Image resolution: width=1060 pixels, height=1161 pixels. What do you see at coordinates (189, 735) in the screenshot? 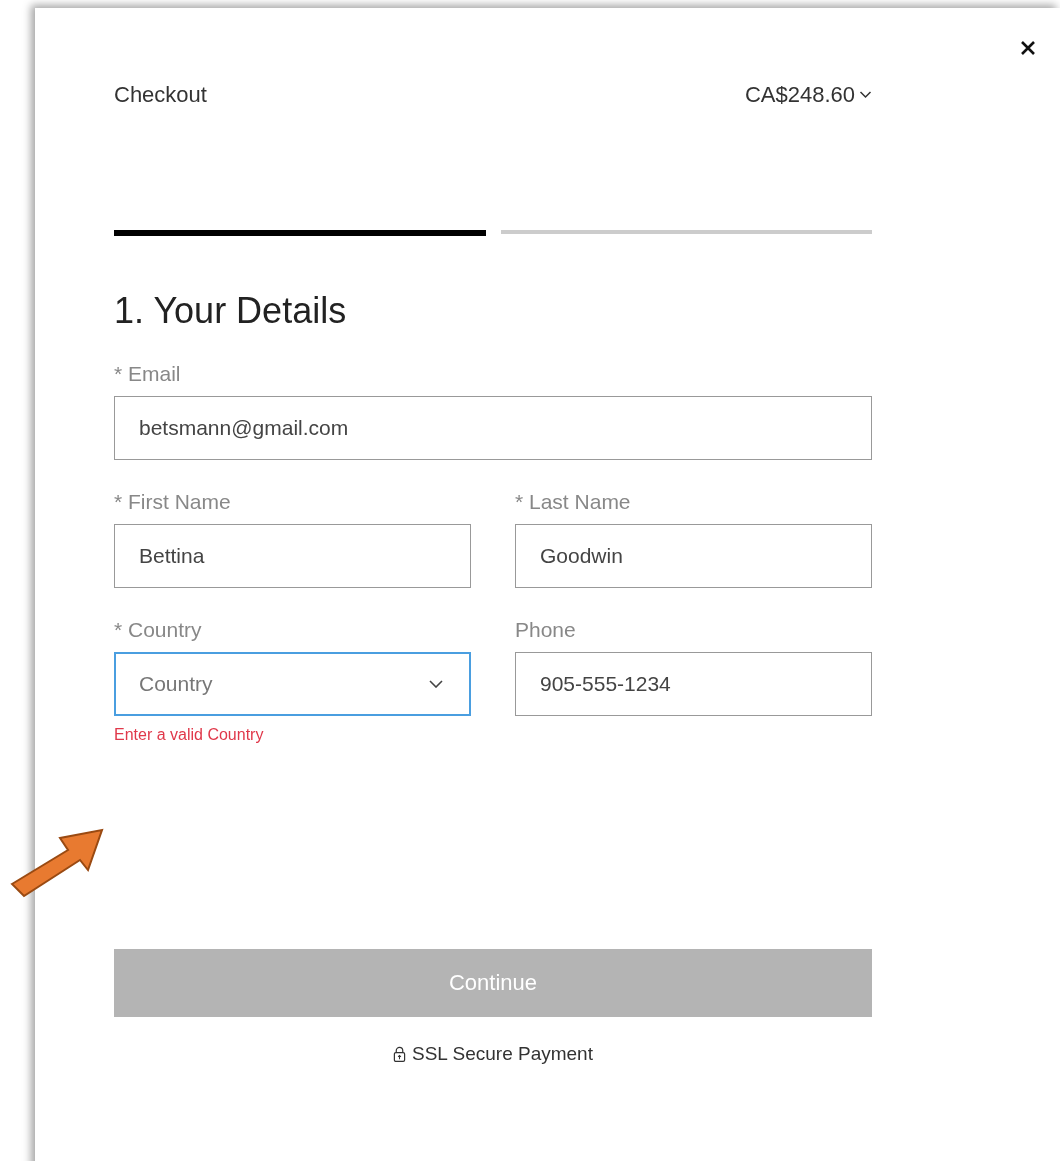
I see `error-message: Enter a valid Country` at bounding box center [189, 735].